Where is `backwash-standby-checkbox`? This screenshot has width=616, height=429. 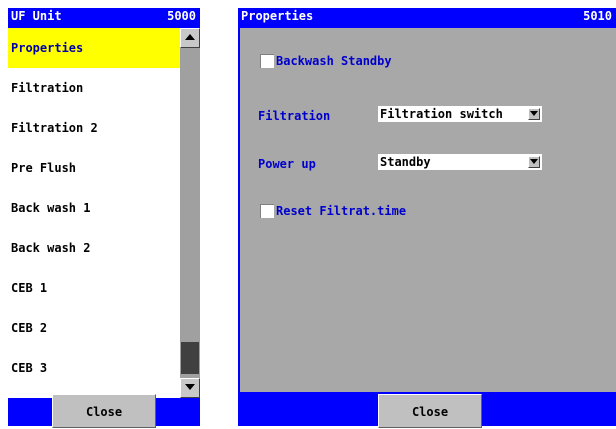
backwash-standby-checkbox is located at coordinates (267, 61).